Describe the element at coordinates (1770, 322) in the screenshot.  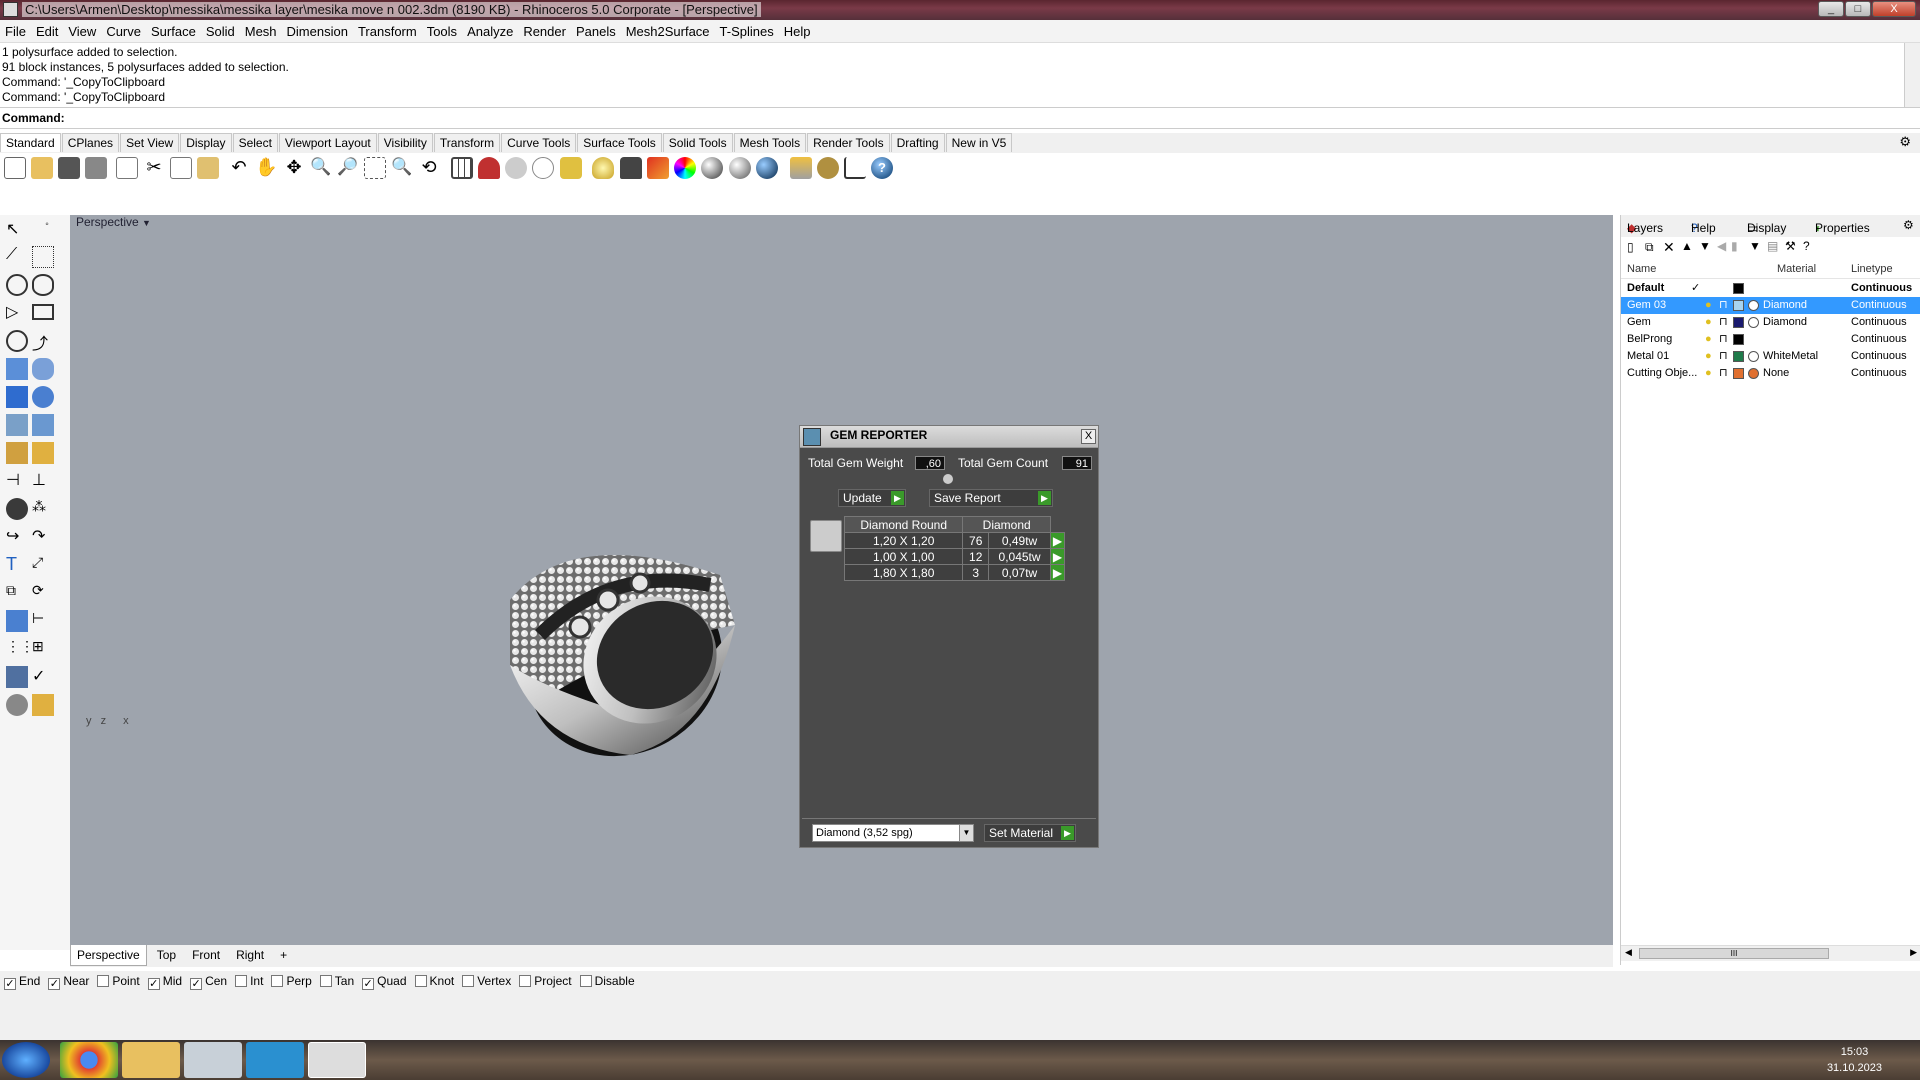
I see `layer-row: Gem ● ⊓ Diamond Continuous` at that location.